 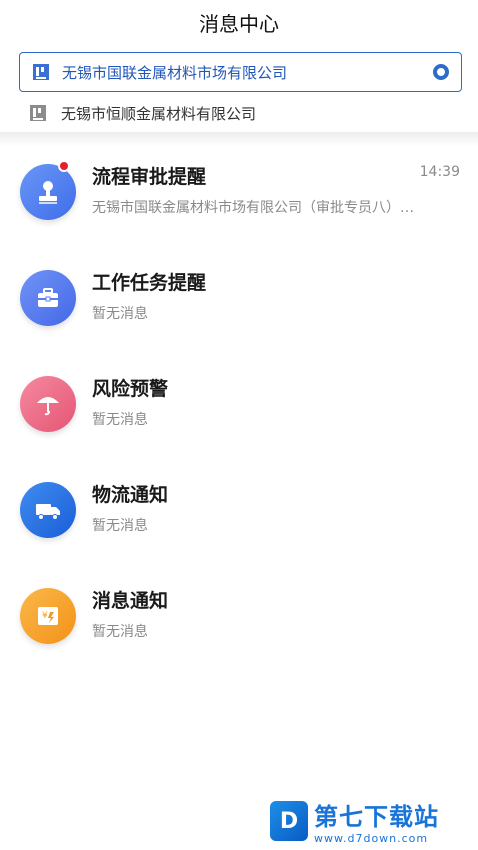 I want to click on watermark-url: www.d7down.com, so click(x=371, y=838).